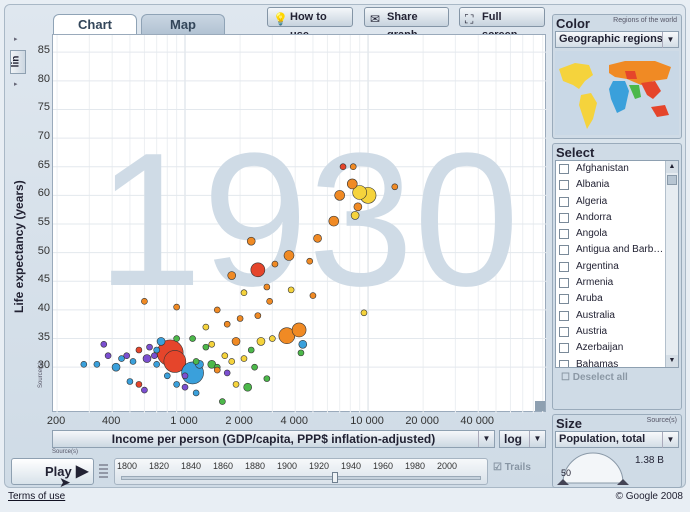  I want to click on speed-handle, so click(103, 472).